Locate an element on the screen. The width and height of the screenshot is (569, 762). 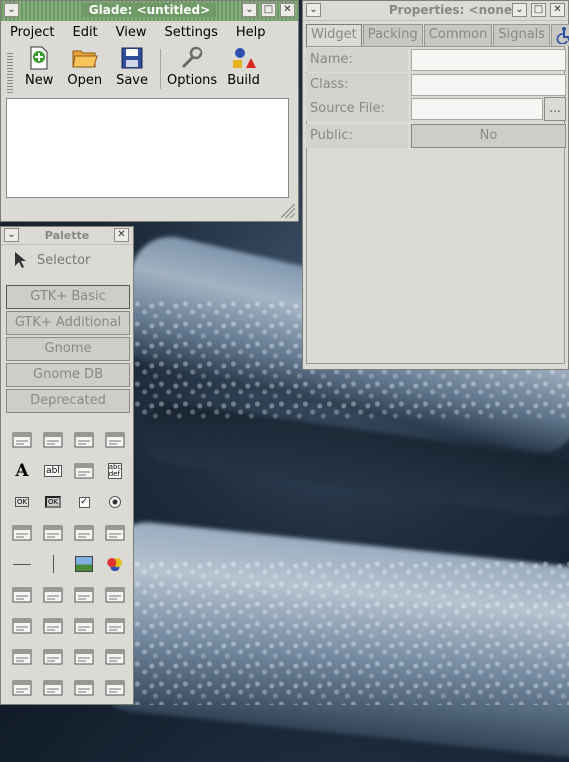
text-view-icon is located at coordinates (84, 471).